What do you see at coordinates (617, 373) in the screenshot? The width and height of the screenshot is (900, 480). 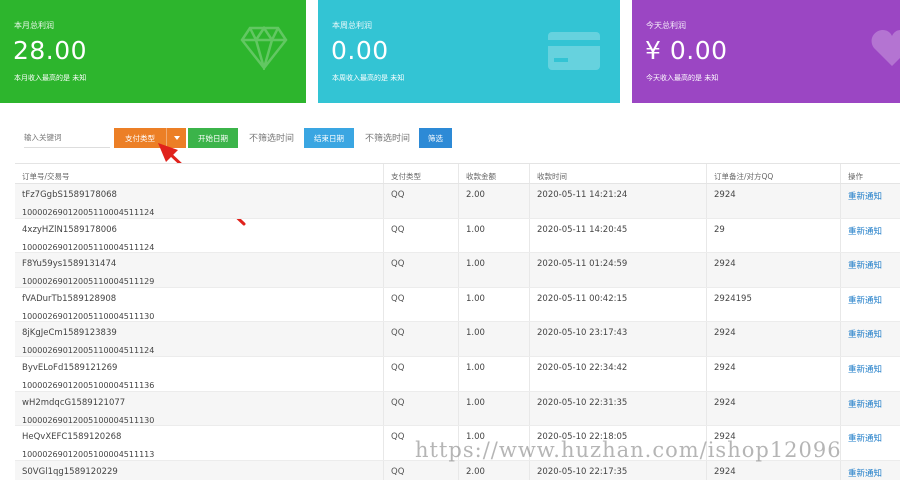 I see `time-cell: 2020-05-10 22:34:42` at bounding box center [617, 373].